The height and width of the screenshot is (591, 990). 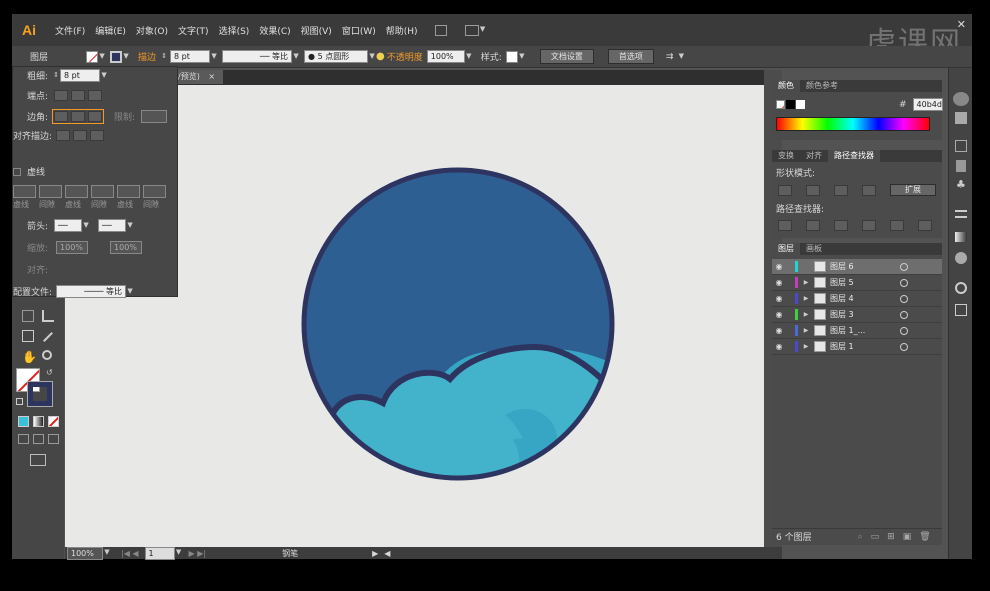 I want to click on zoom-dropdown-icon: ▼, so click(x=107, y=553).